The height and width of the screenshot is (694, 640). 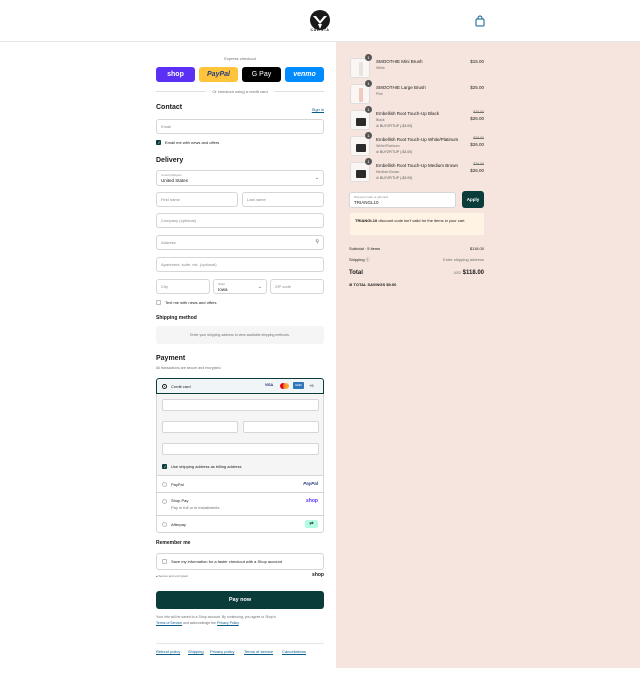 I want to click on afterpay-label: Afterpay, so click(x=178, y=524).